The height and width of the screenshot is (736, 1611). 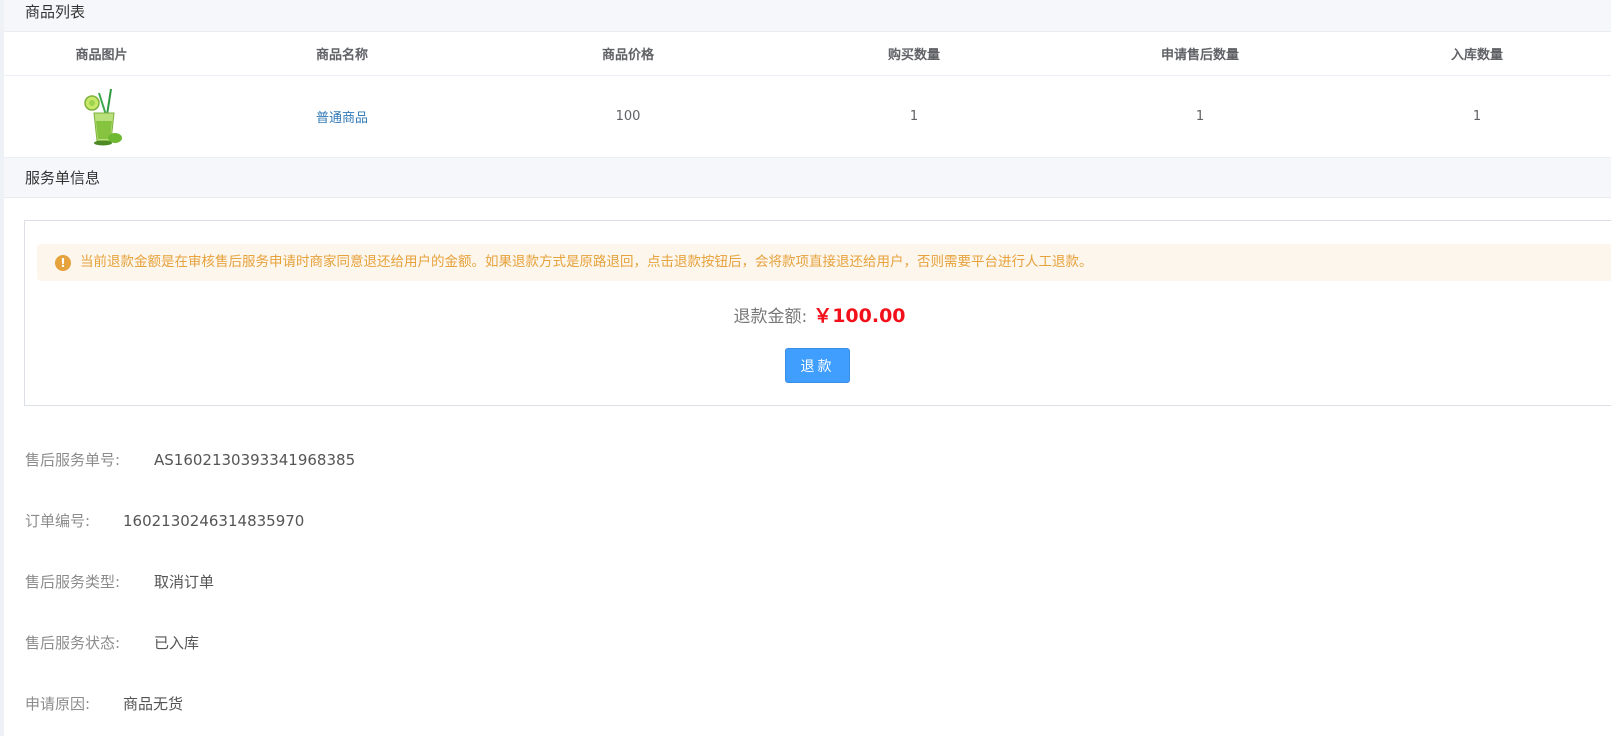 I want to click on goods-image-cell, so click(x=101, y=117).